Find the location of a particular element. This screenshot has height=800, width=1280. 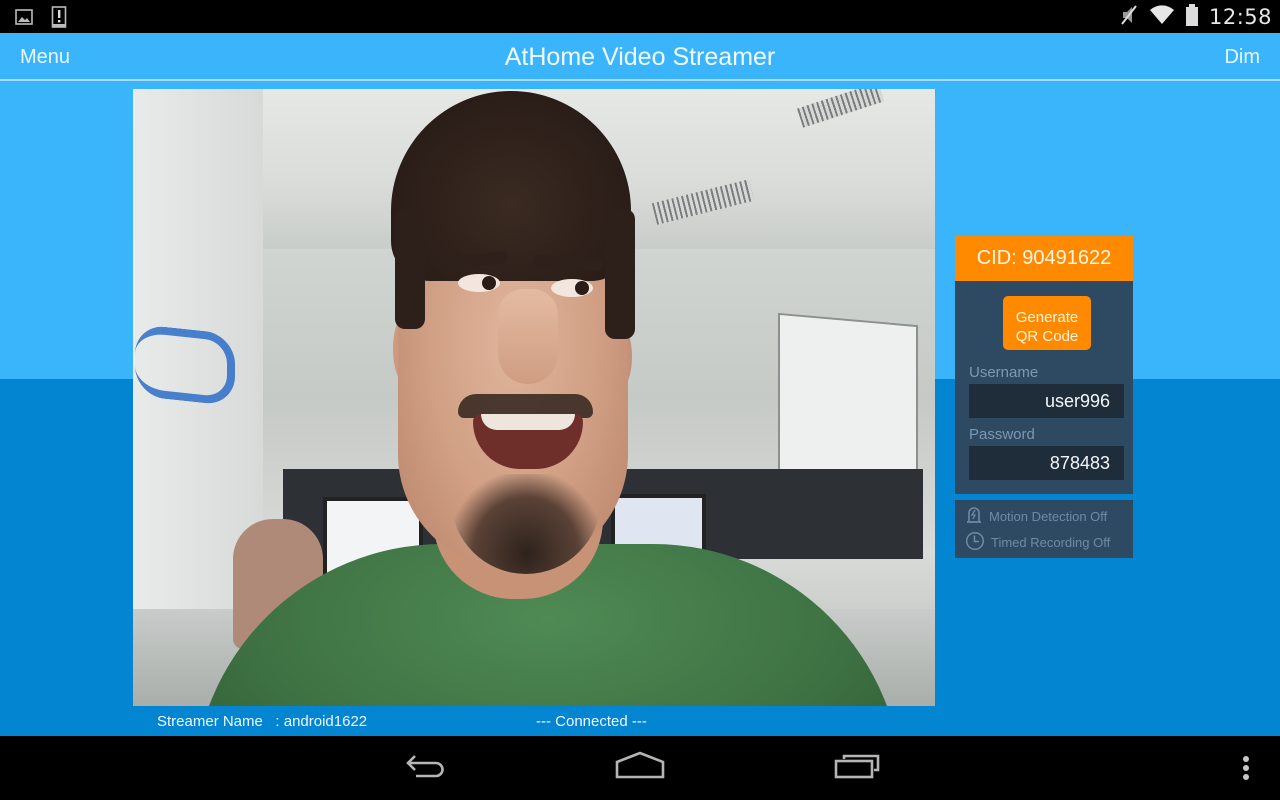

timed-recording-status: Timed Recording Off is located at coordinates (1037, 542).